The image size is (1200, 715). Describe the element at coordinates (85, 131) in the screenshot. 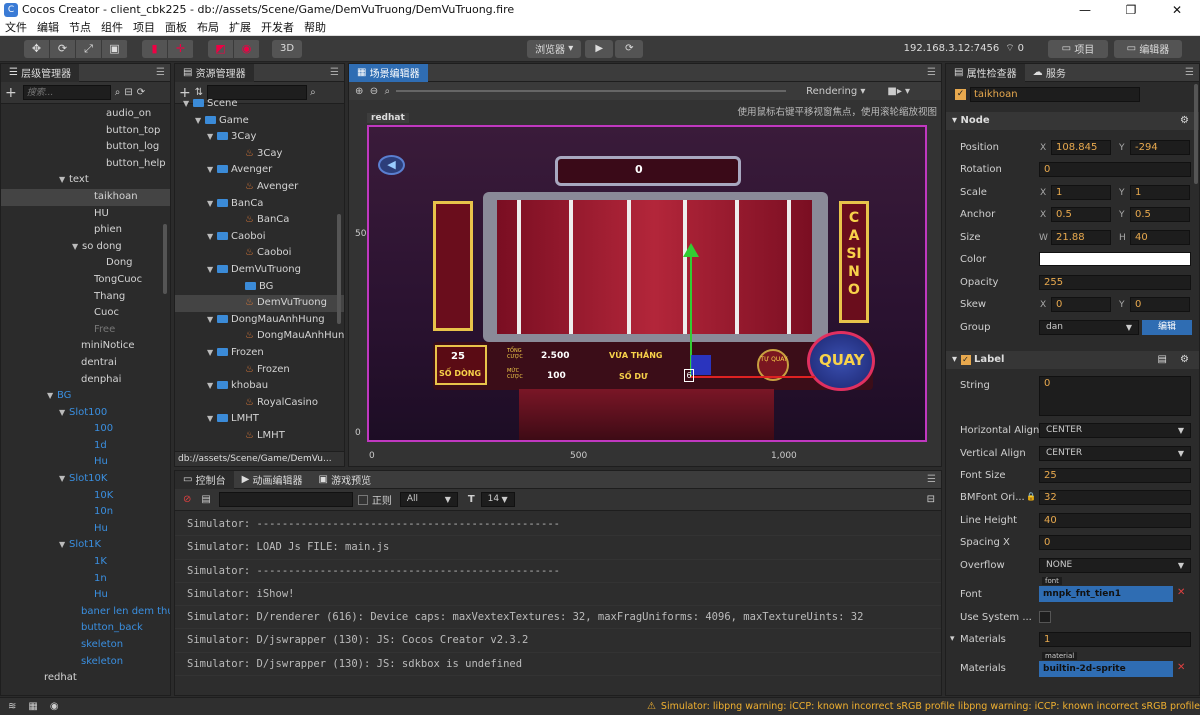

I see `hierarchy-node: button_top` at that location.